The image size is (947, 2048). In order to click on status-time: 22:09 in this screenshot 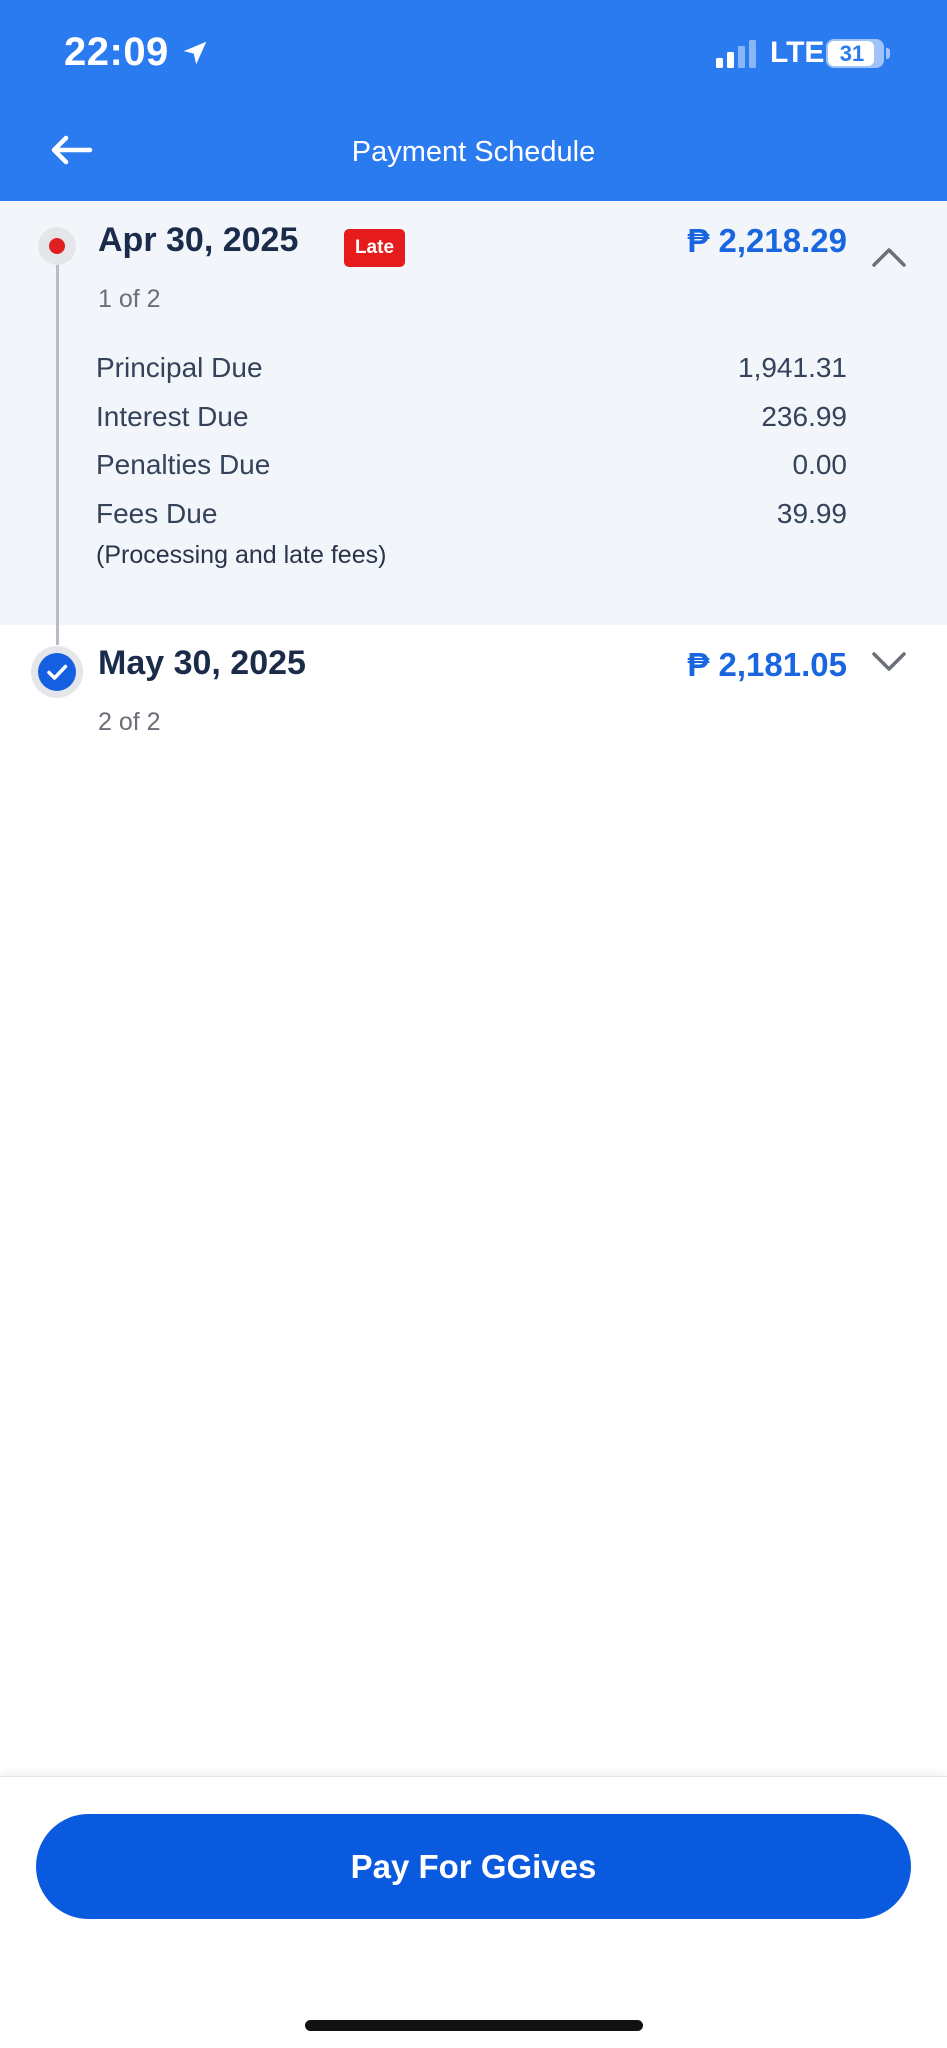, I will do `click(116, 52)`.